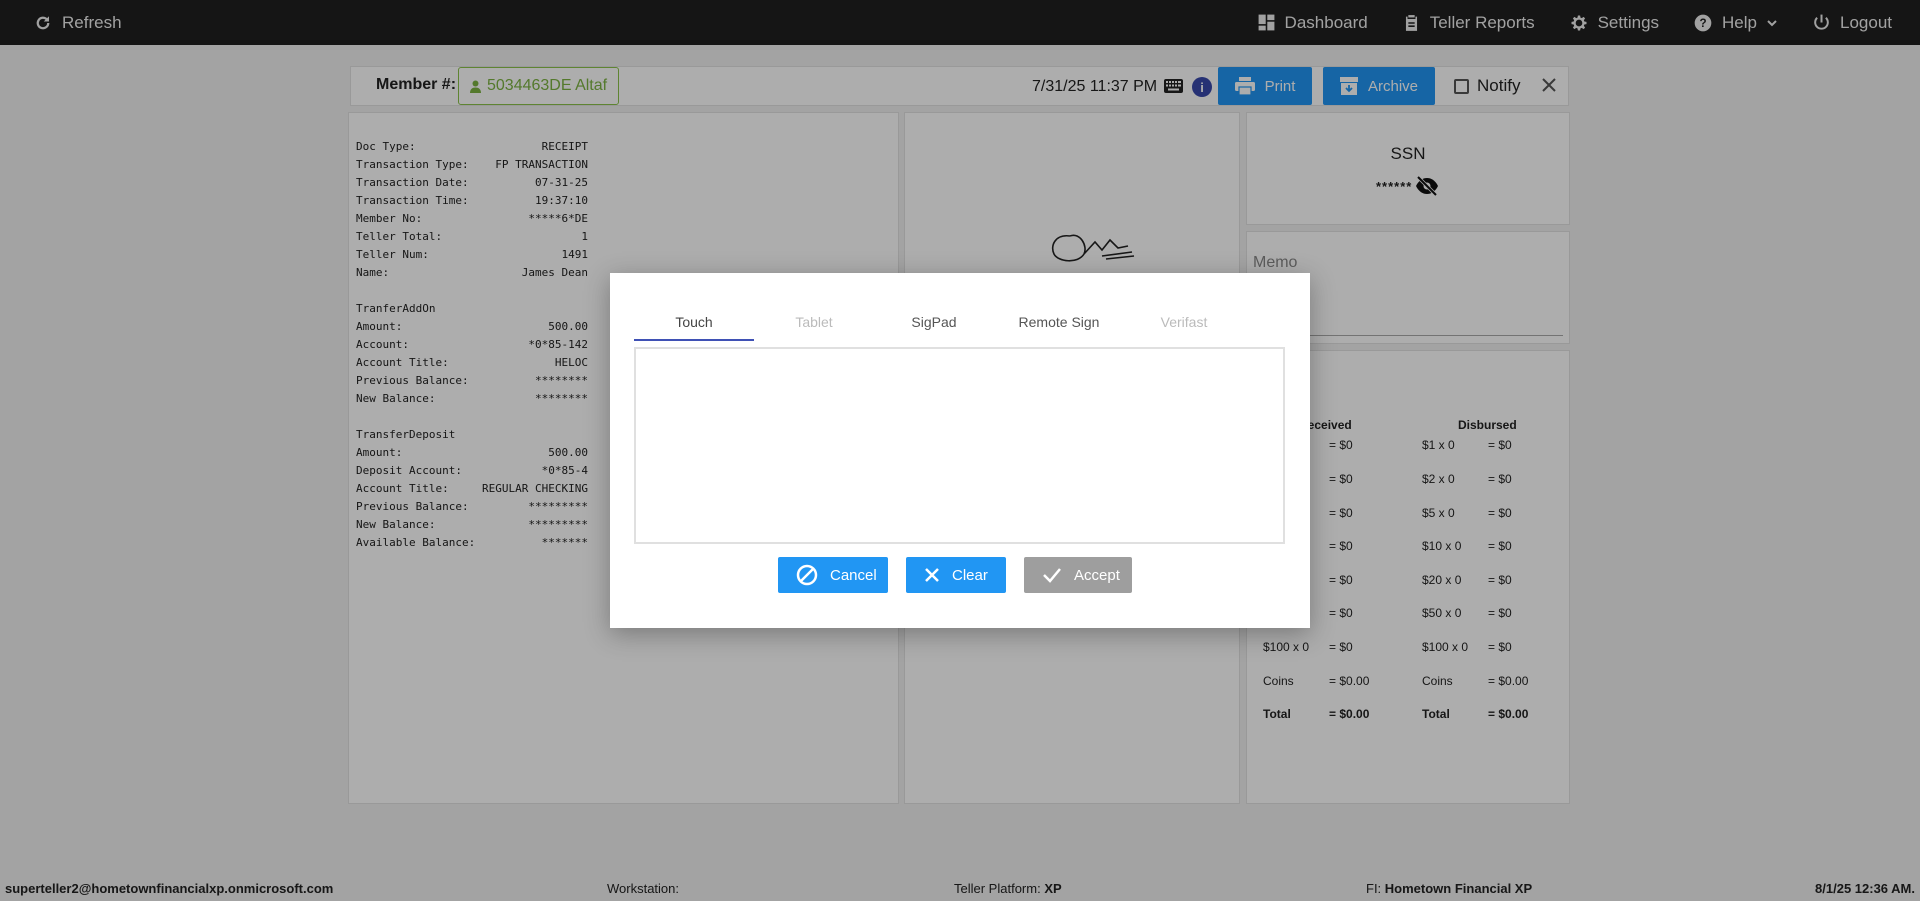 Image resolution: width=1920 pixels, height=901 pixels. I want to click on tab-touch: Touch, so click(694, 324).